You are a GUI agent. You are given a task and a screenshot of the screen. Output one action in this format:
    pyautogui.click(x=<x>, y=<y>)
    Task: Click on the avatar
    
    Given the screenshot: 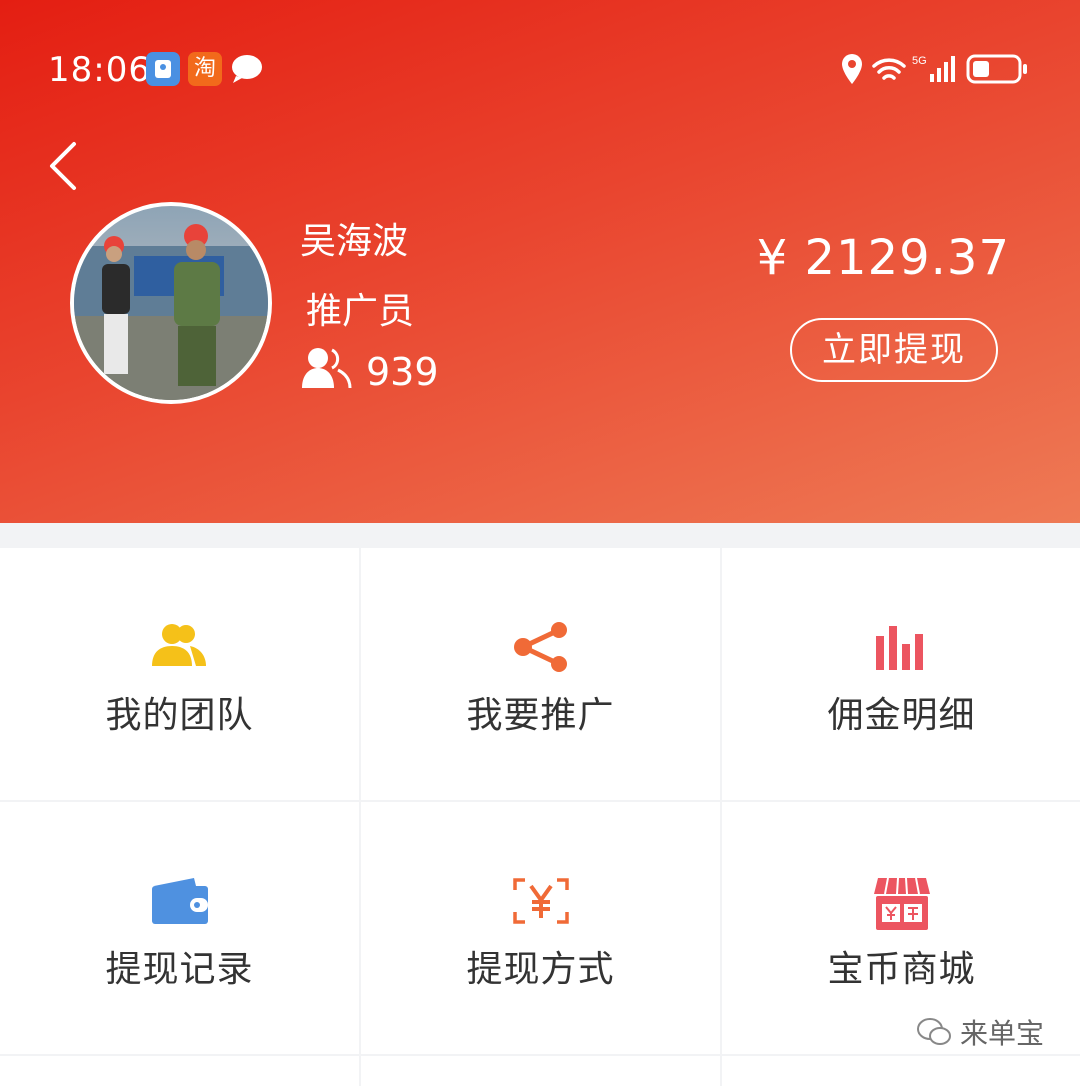 What is the action you would take?
    pyautogui.click(x=171, y=303)
    